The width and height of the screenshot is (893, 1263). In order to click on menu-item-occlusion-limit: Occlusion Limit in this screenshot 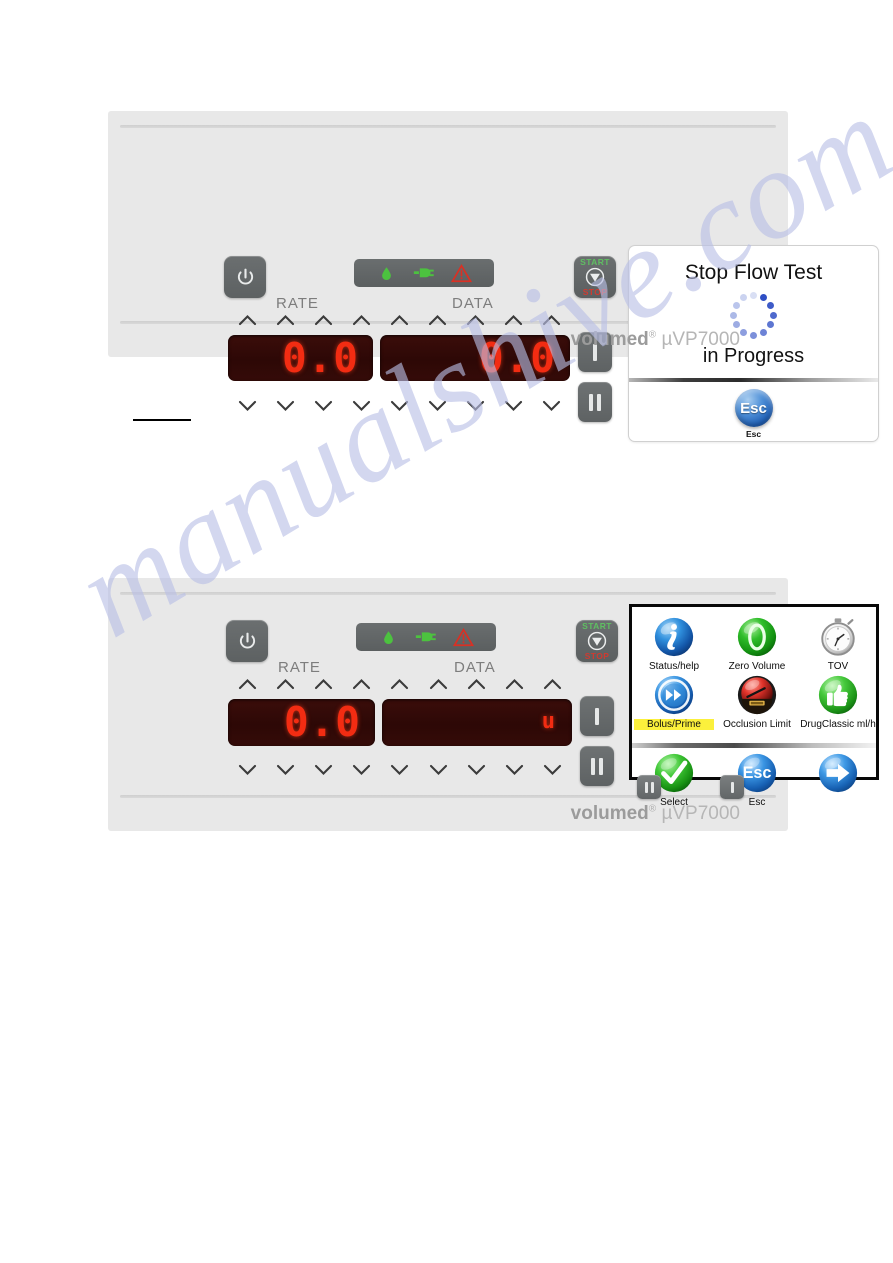, I will do `click(757, 700)`.